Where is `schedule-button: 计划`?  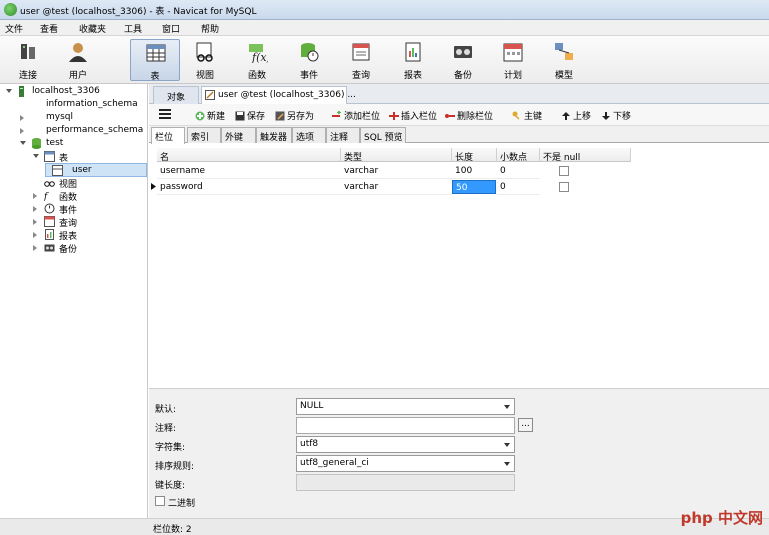 schedule-button: 计划 is located at coordinates (513, 60).